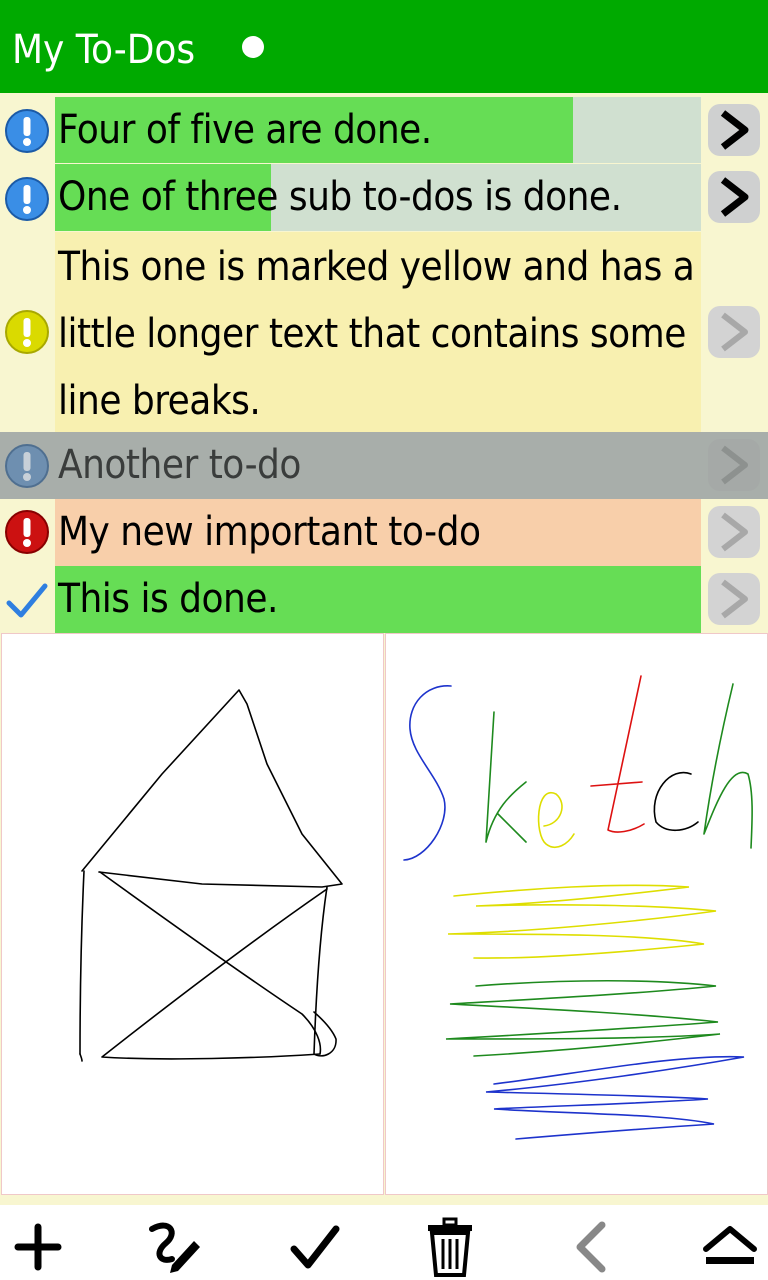  I want to click on status-dot-icon, so click(253, 47).